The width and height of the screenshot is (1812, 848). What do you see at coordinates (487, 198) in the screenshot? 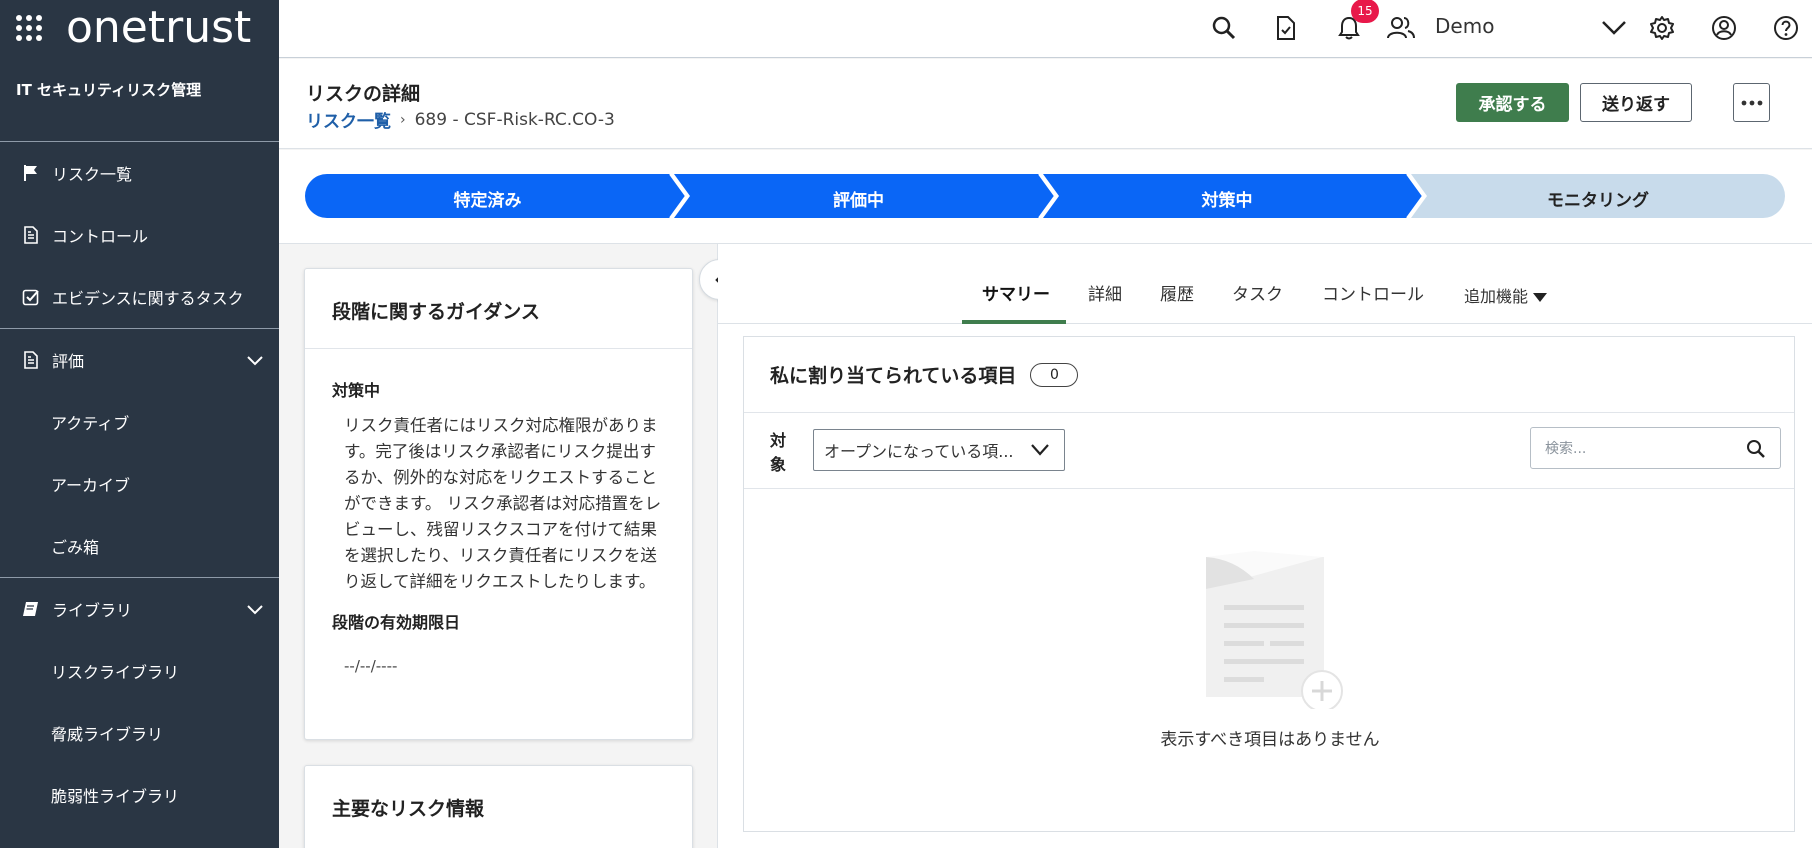
I see `stage-identified: 特定済み` at bounding box center [487, 198].